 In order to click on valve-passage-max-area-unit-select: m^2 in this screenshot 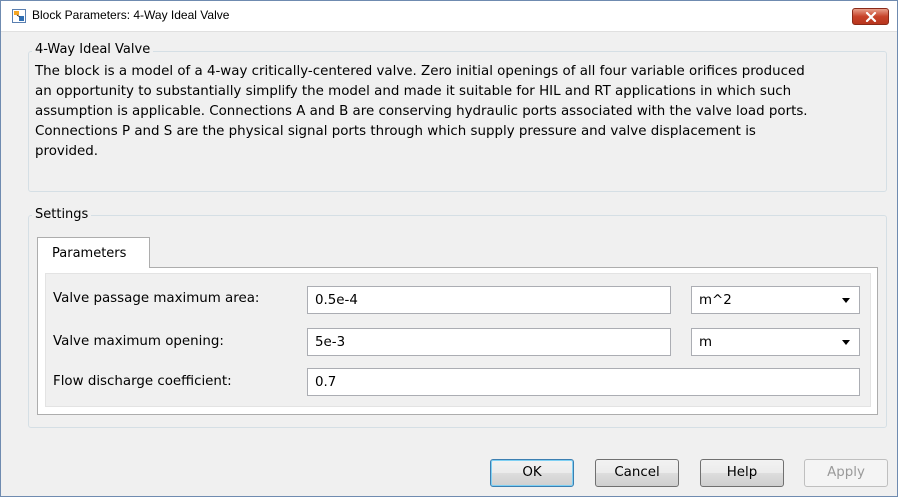, I will do `click(775, 300)`.